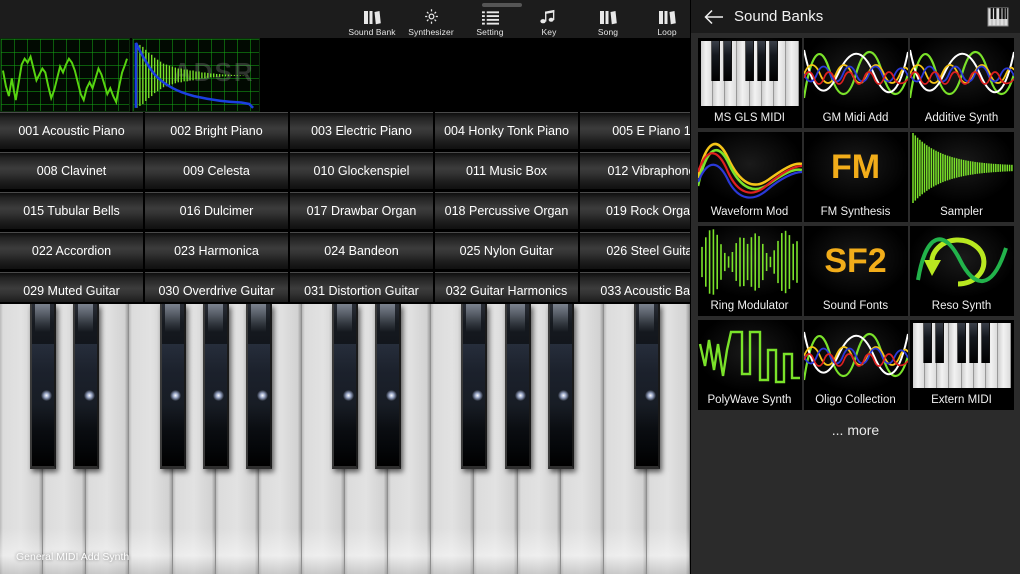 This screenshot has height=574, width=1020. What do you see at coordinates (506, 171) in the screenshot?
I see `instrument-button: 011 Music Box` at bounding box center [506, 171].